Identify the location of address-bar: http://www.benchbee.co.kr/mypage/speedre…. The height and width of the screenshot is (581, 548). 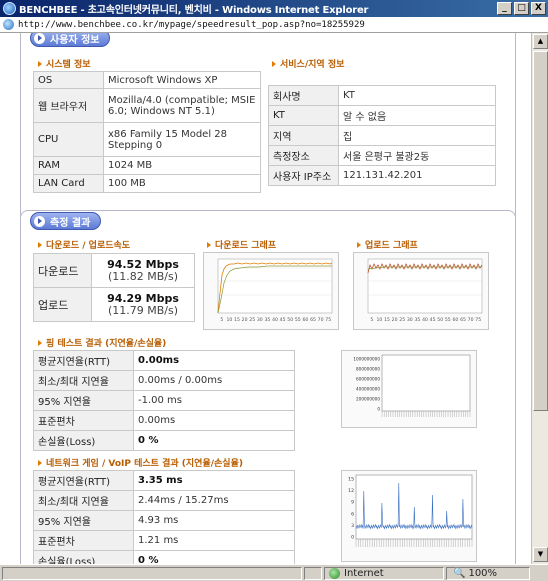
(274, 25).